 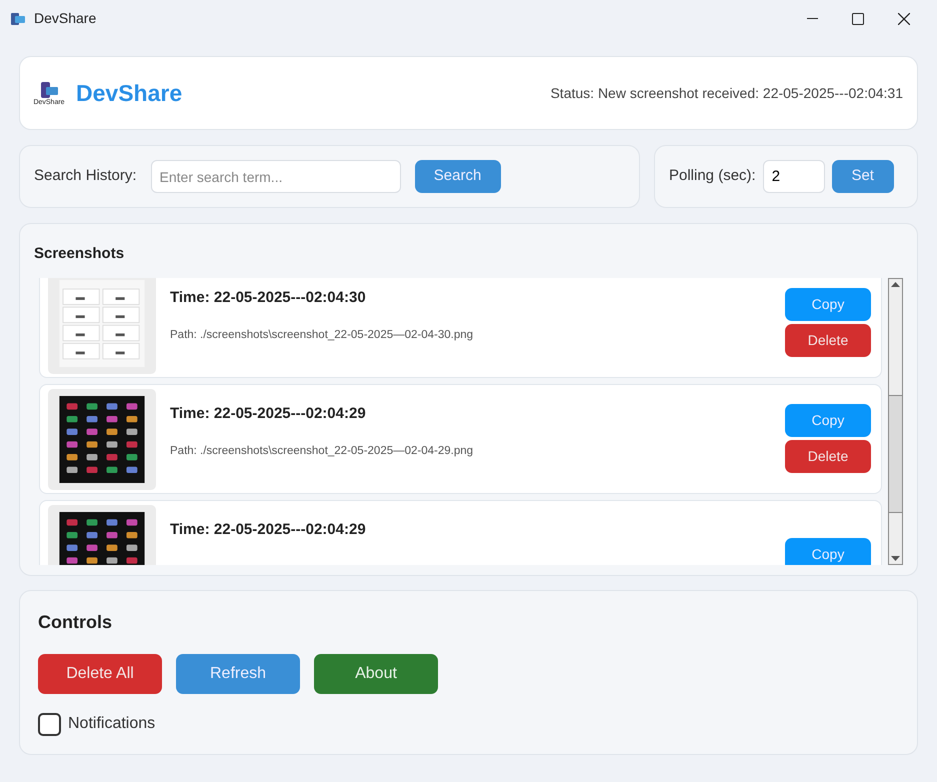 I want to click on refresh-button: Refresh, so click(x=238, y=674).